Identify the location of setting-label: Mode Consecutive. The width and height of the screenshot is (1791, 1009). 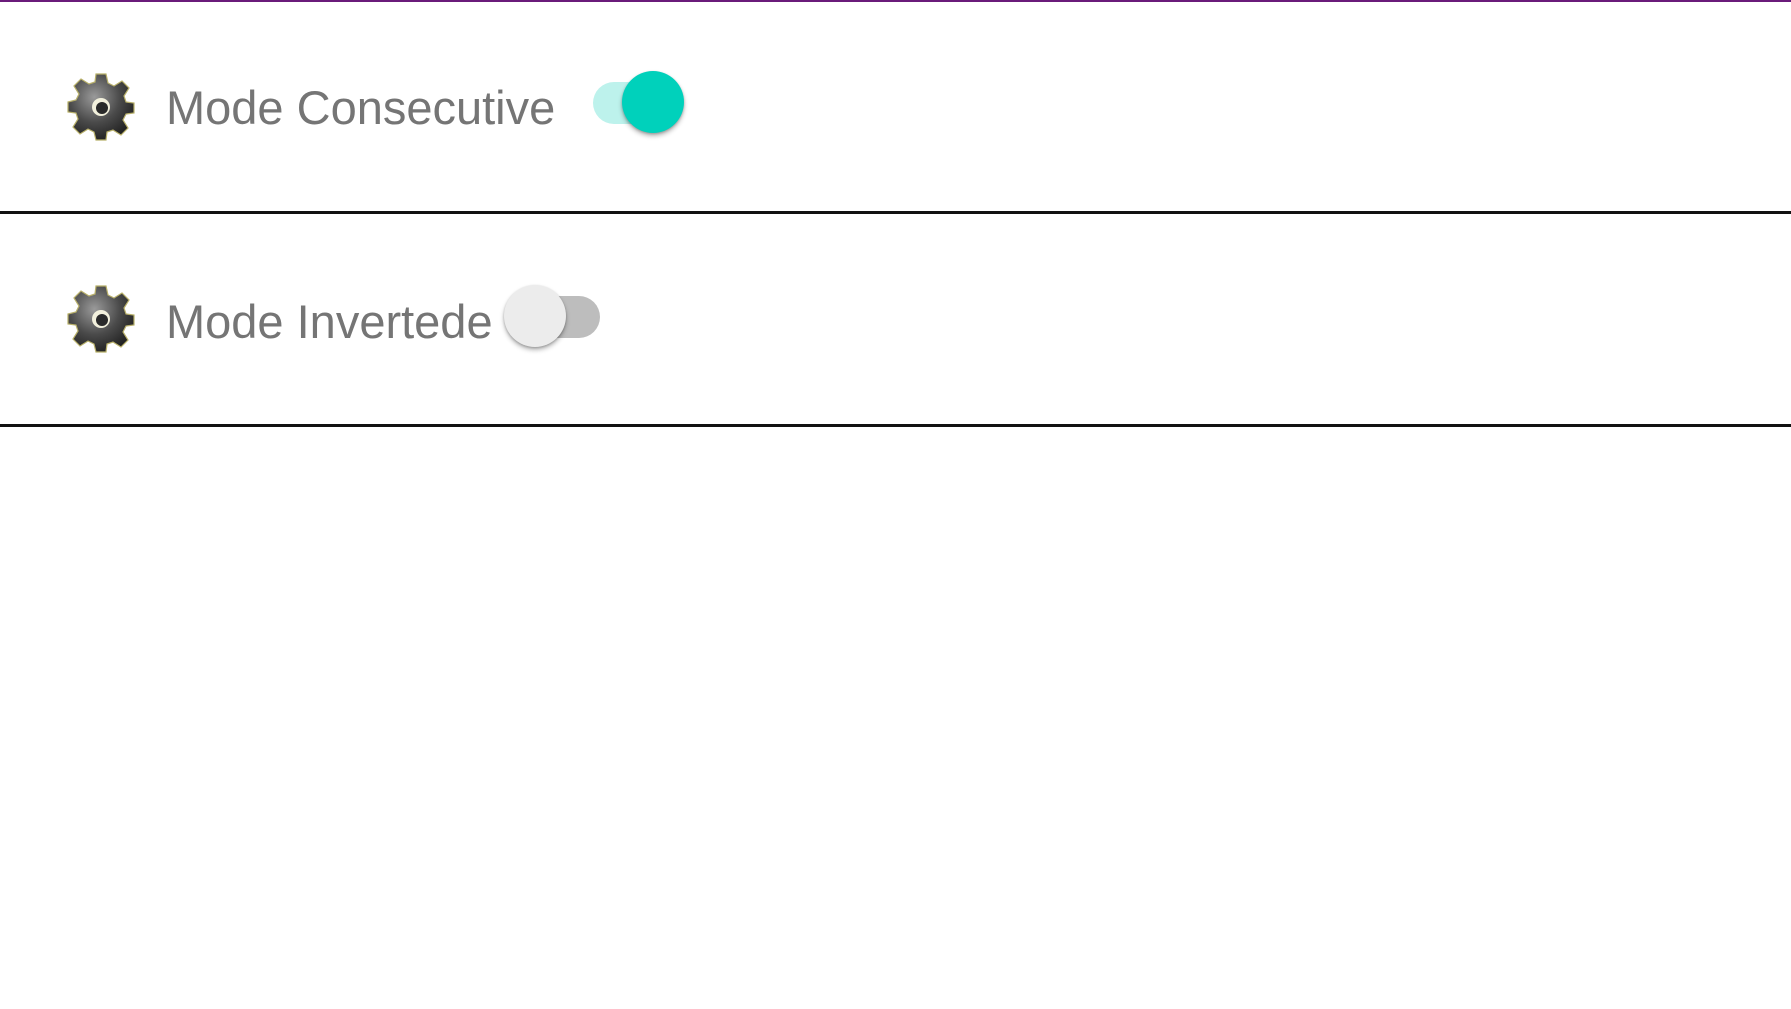
(361, 107).